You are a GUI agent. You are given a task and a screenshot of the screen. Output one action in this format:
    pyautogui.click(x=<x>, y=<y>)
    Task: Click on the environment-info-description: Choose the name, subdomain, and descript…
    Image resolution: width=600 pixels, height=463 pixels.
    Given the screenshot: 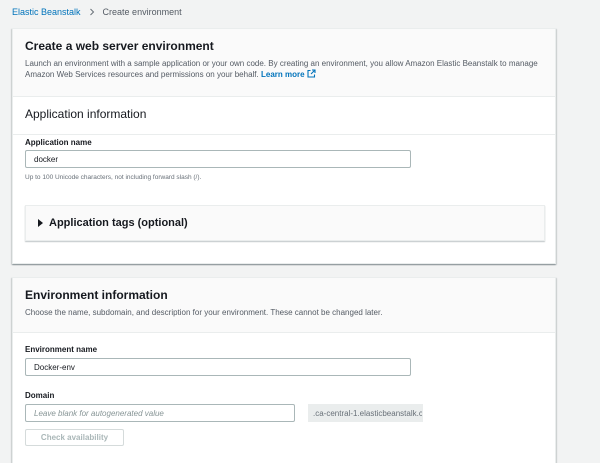 What is the action you would take?
    pyautogui.click(x=204, y=312)
    